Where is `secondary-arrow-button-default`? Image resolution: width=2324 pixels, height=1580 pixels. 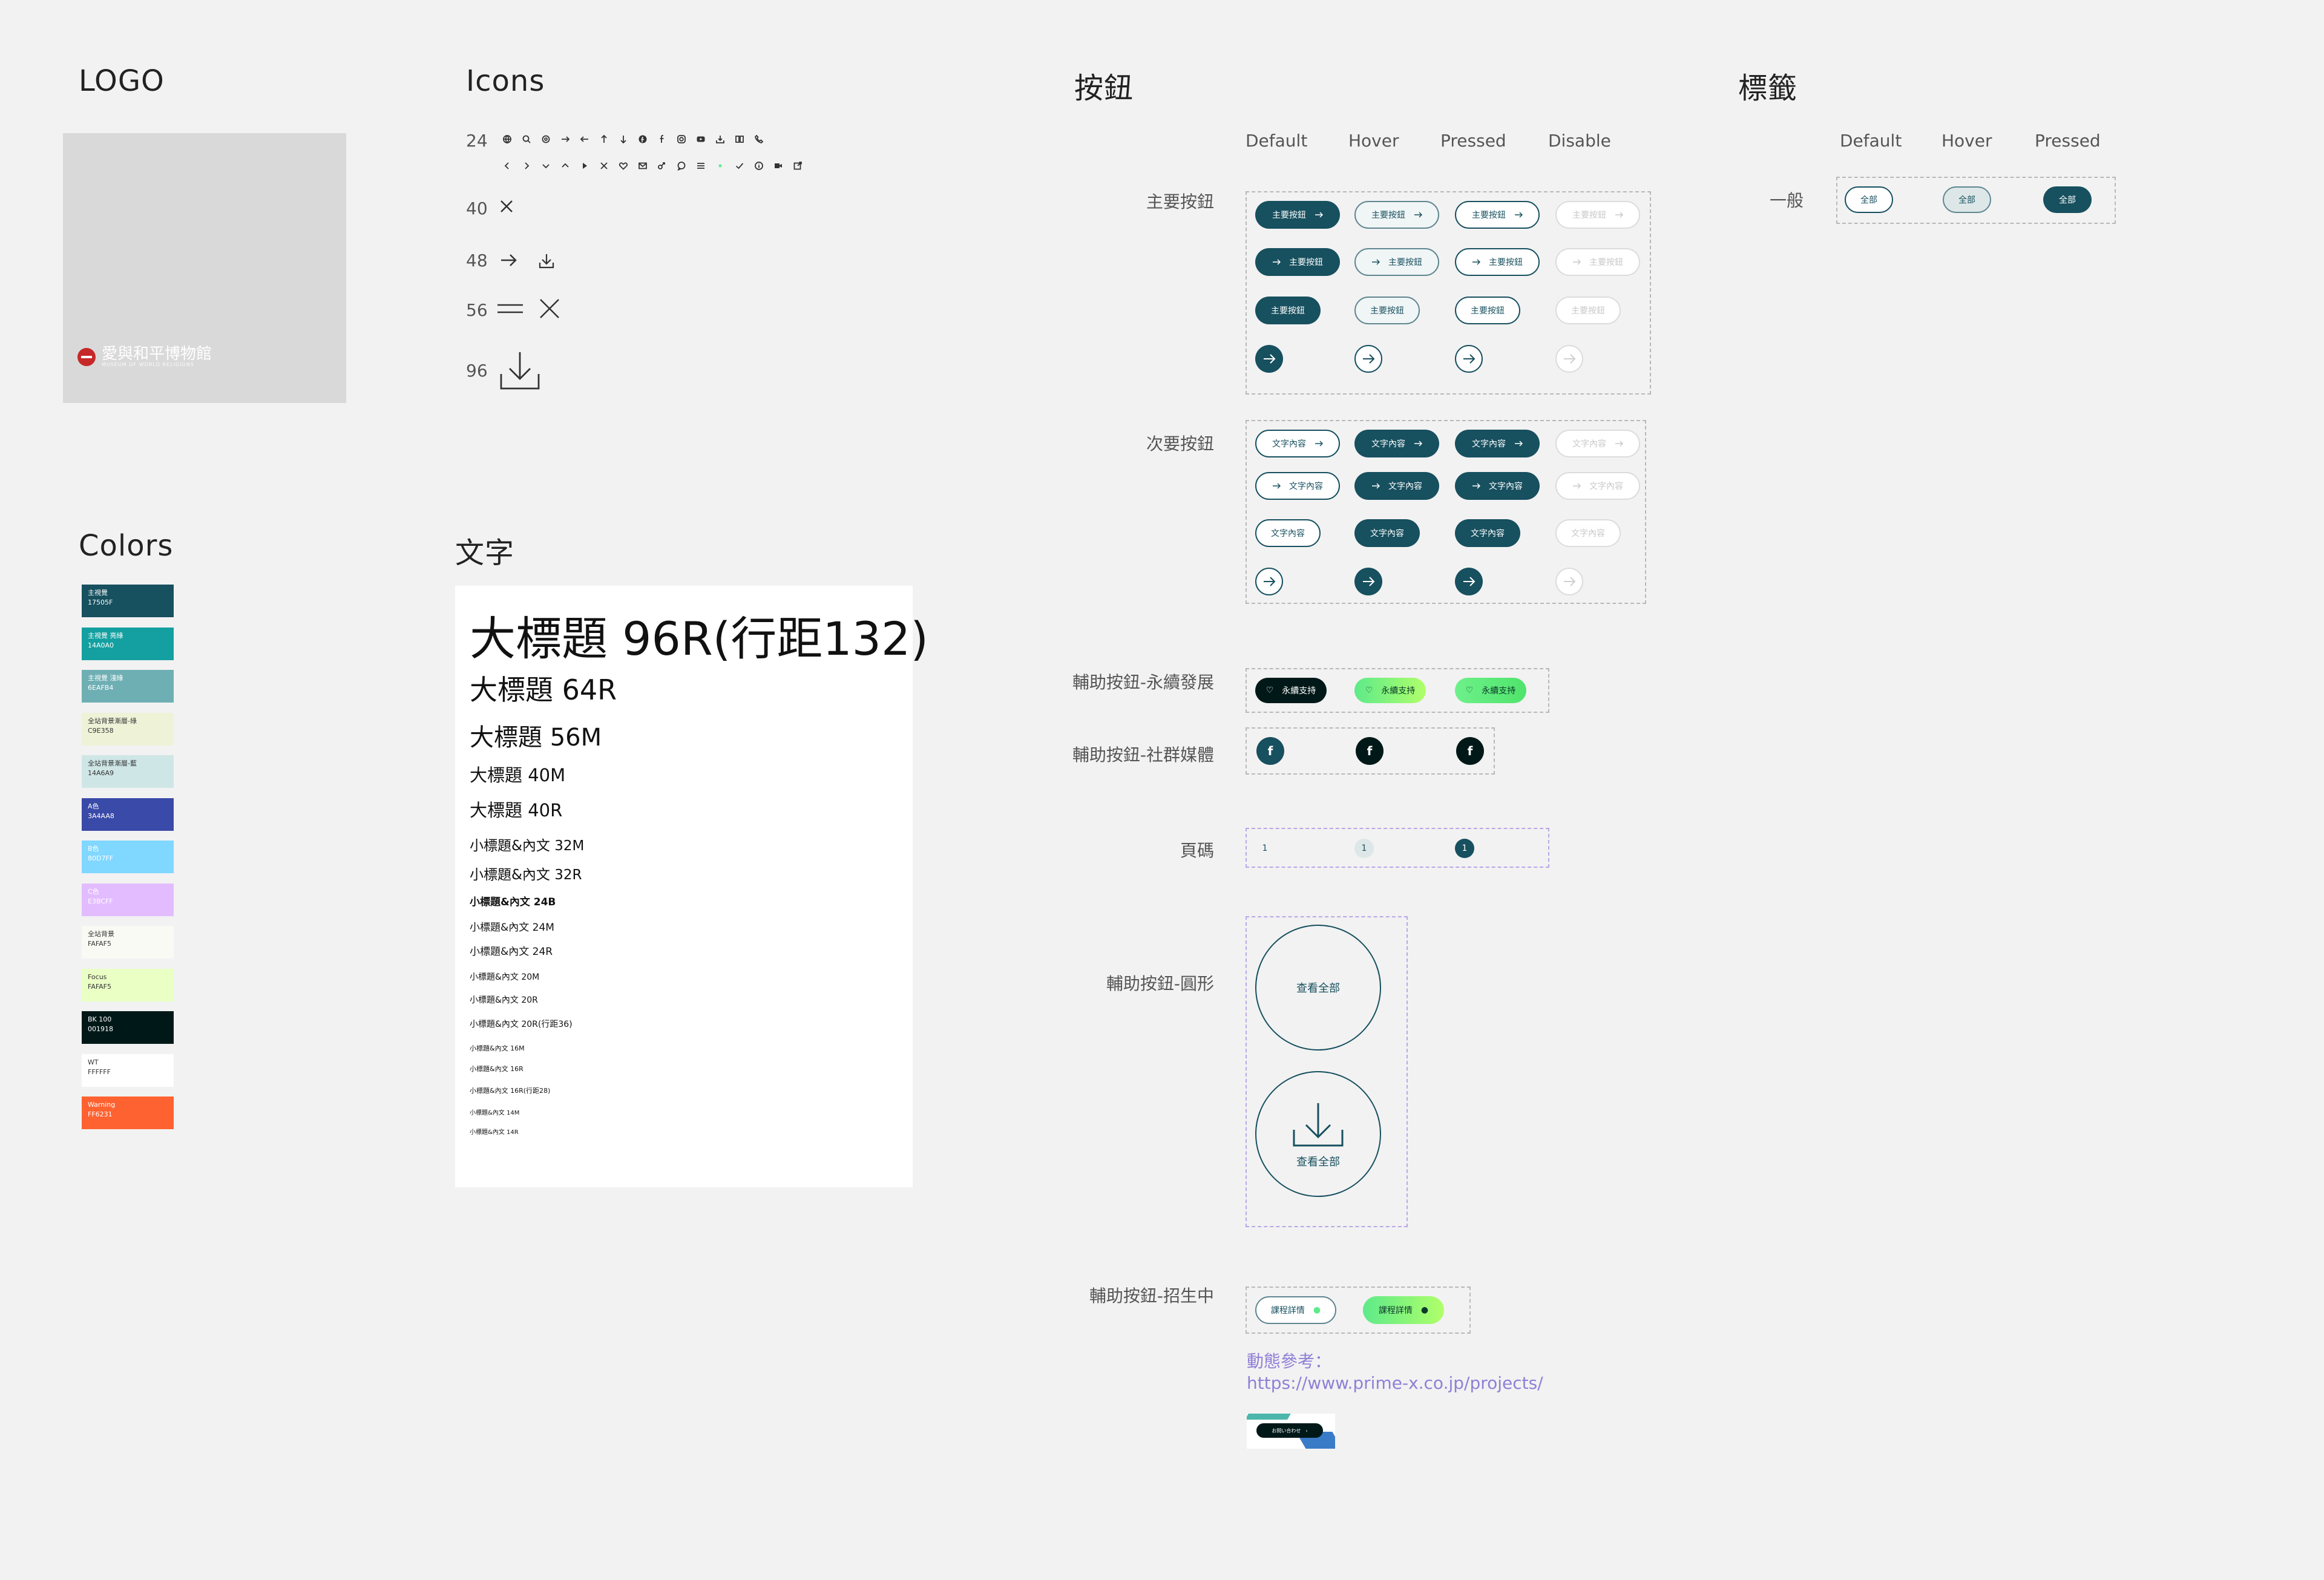 secondary-arrow-button-default is located at coordinates (1269, 581).